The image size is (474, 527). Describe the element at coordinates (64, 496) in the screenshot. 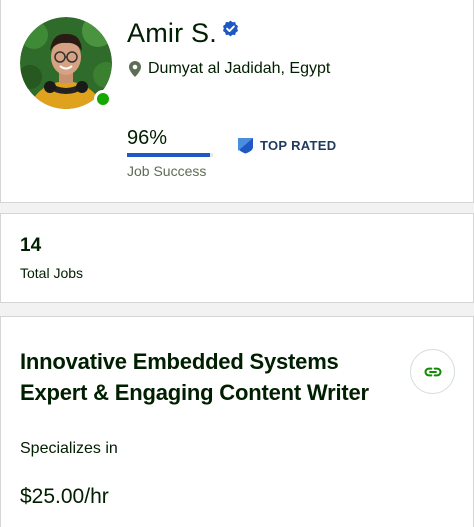

I see `hourly-rate: $25.00/hr` at that location.